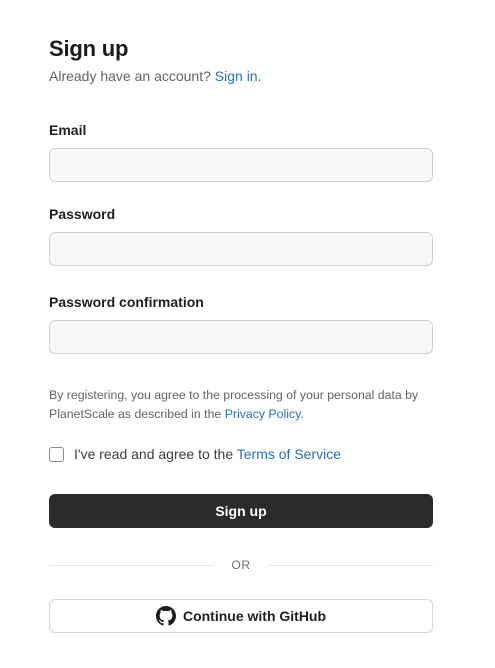 This screenshot has width=495, height=668. Describe the element at coordinates (263, 414) in the screenshot. I see `privacy-policy-link: Privacy Policy` at that location.